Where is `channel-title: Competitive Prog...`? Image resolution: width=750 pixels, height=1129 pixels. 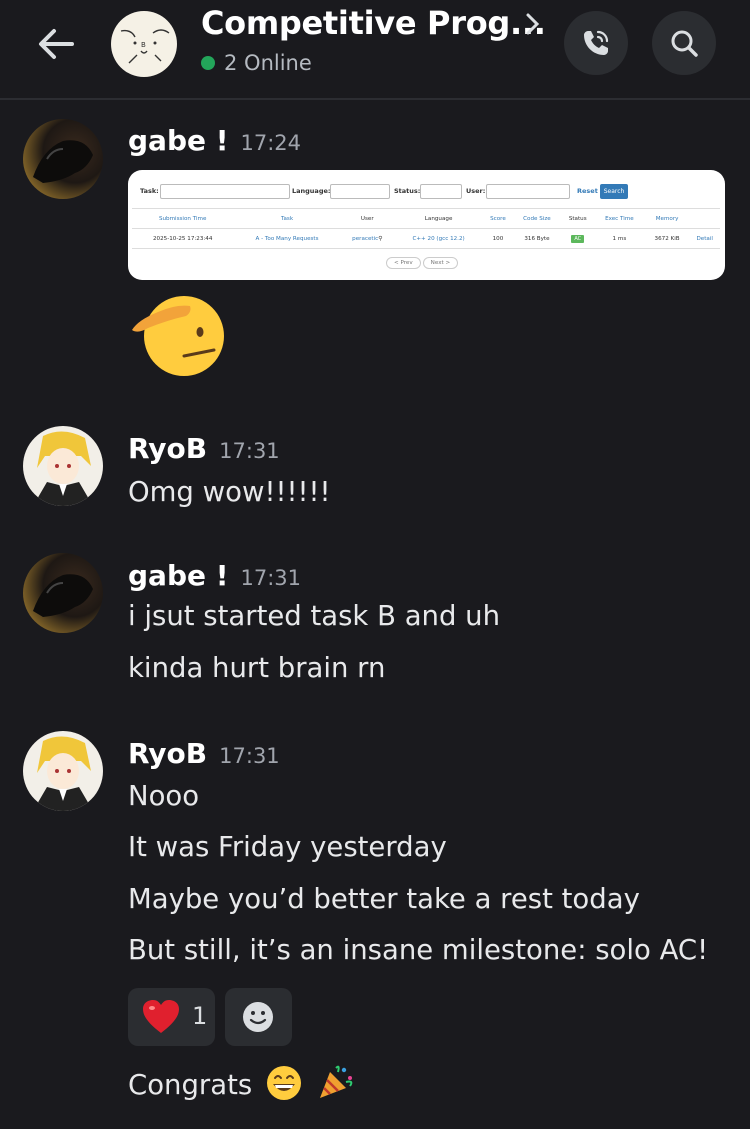
channel-title: Competitive Prog... is located at coordinates (373, 23).